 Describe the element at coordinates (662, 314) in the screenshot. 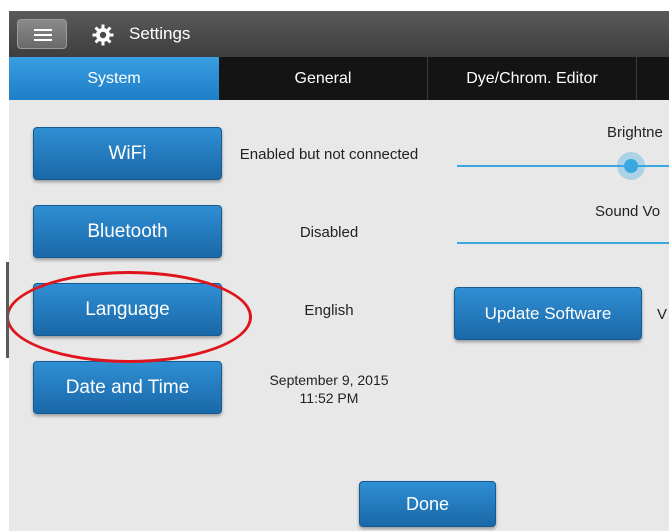

I see `software-version-label: V` at that location.